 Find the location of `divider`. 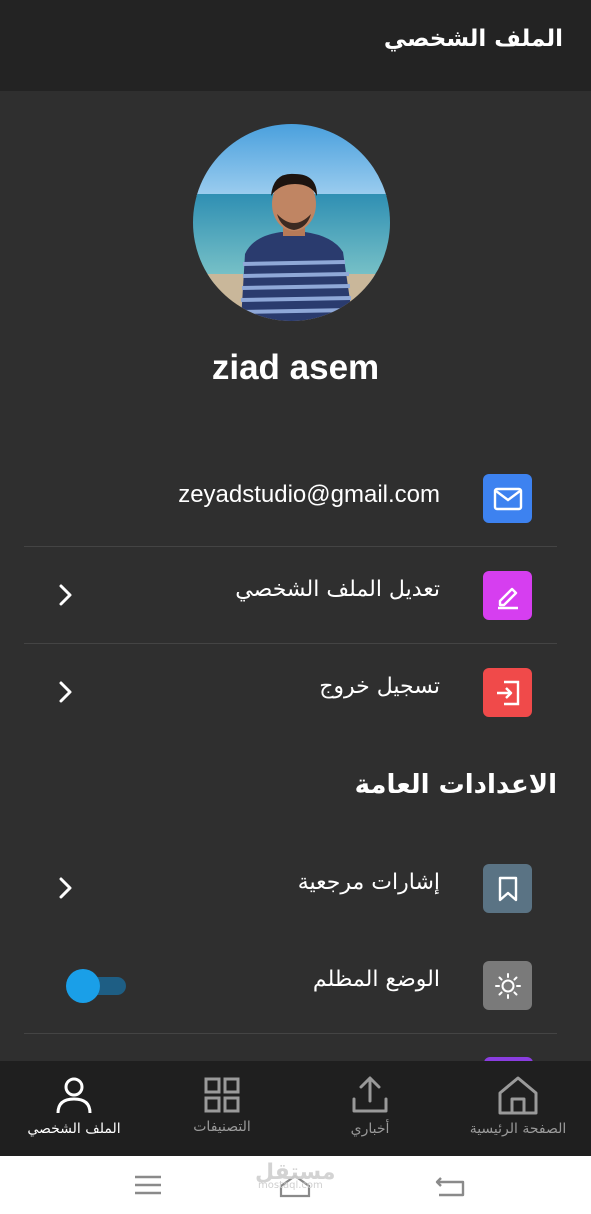

divider is located at coordinates (290, 1033).